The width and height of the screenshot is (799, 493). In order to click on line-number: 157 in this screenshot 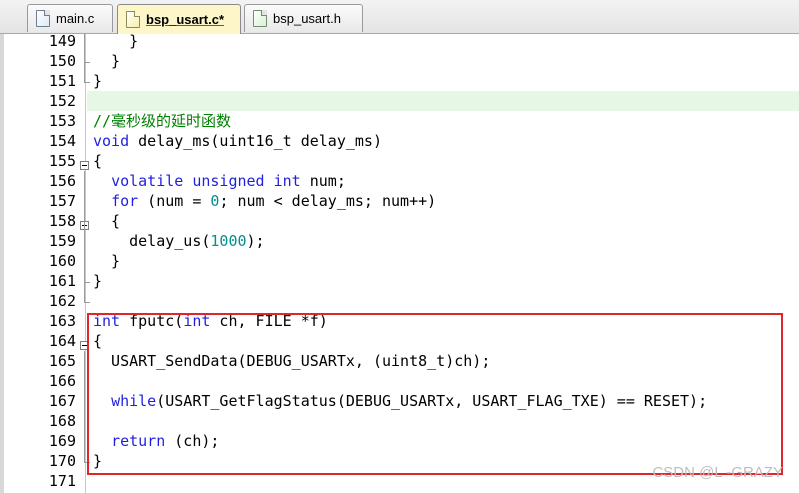, I will do `click(62, 201)`.